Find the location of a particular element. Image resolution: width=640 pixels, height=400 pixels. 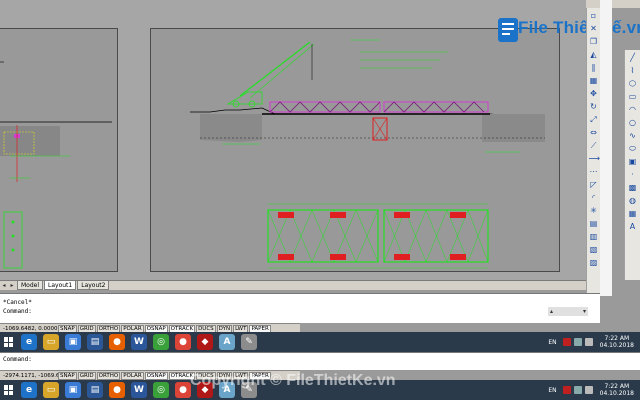

firefox-icon-2: ● is located at coordinates (117, 390).